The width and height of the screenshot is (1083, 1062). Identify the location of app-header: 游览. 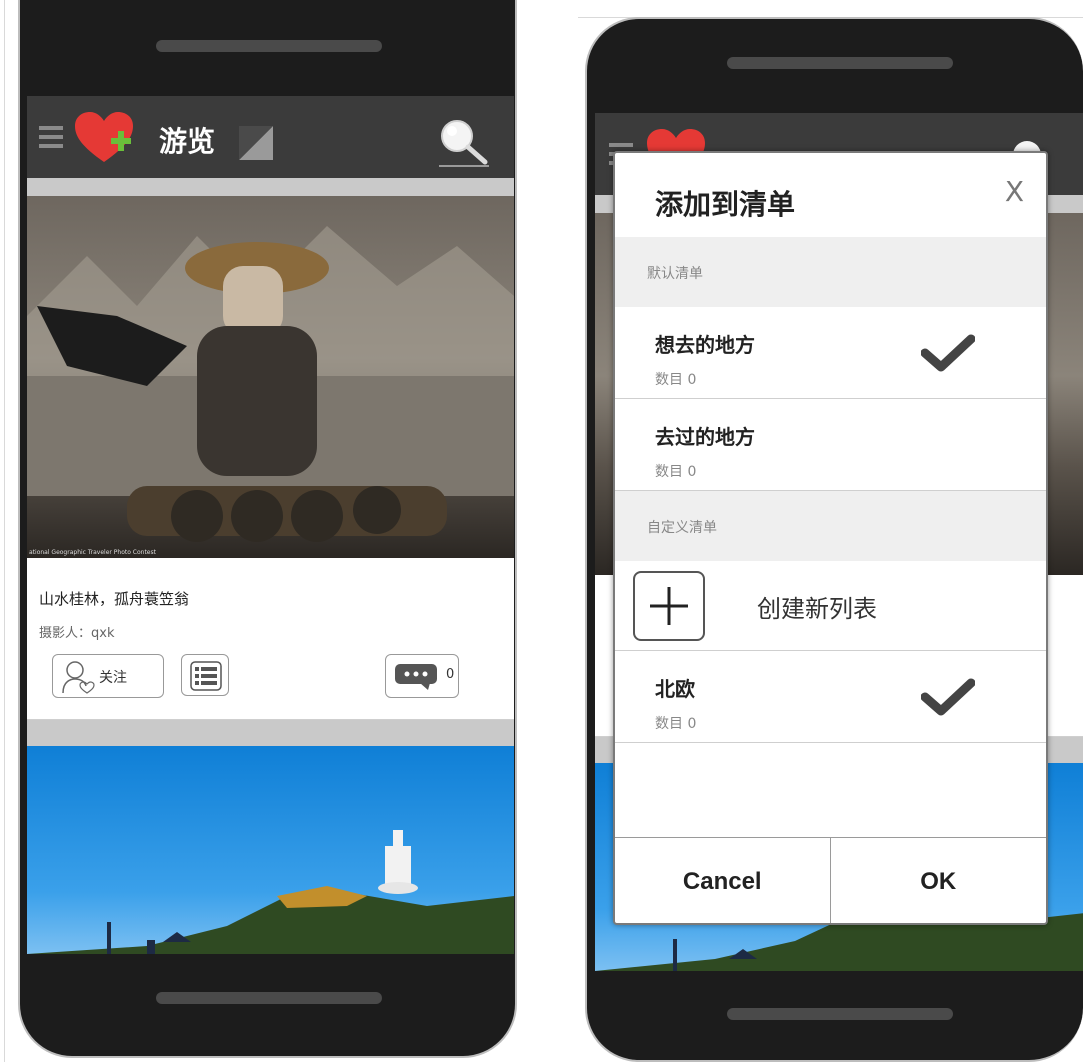
(270, 137).